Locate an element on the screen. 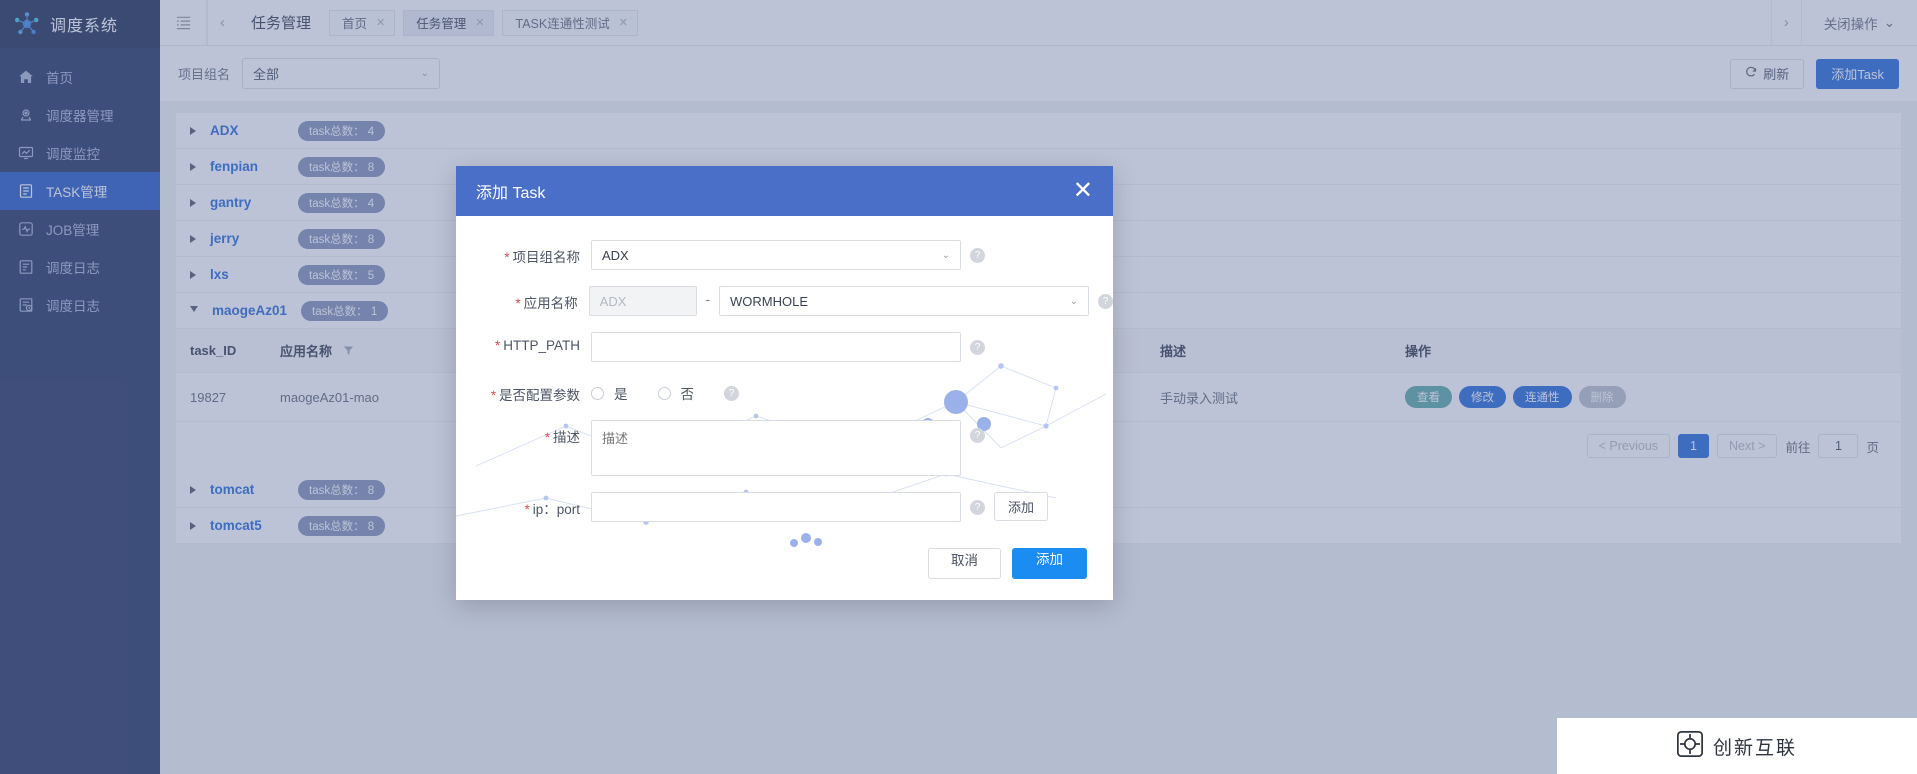  close-icon: ✕ is located at coordinates (1083, 191).